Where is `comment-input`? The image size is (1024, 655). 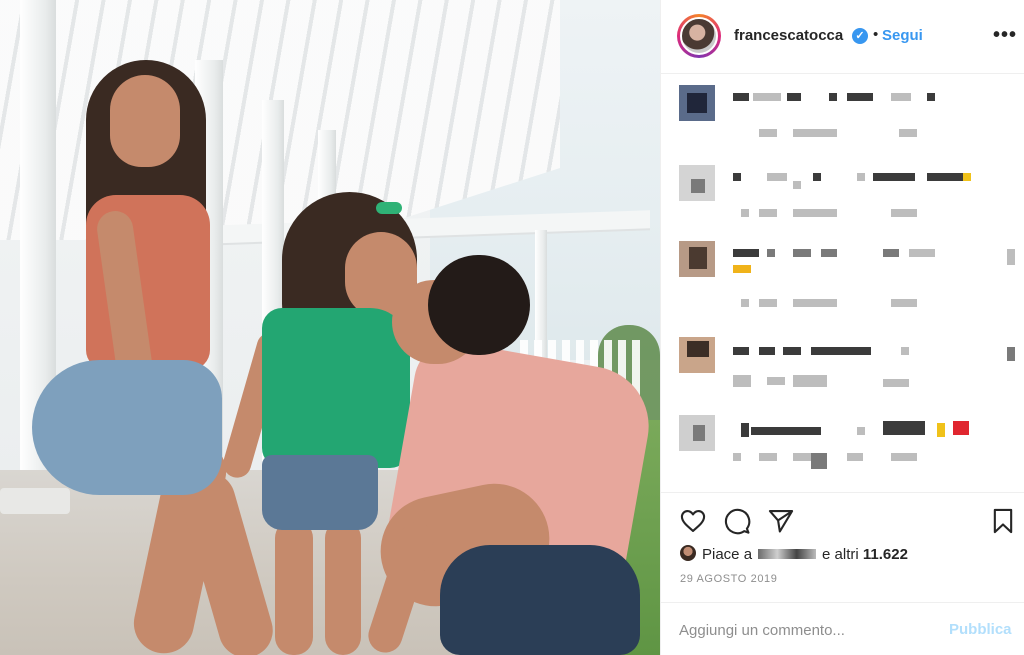 comment-input is located at coordinates (804, 630).